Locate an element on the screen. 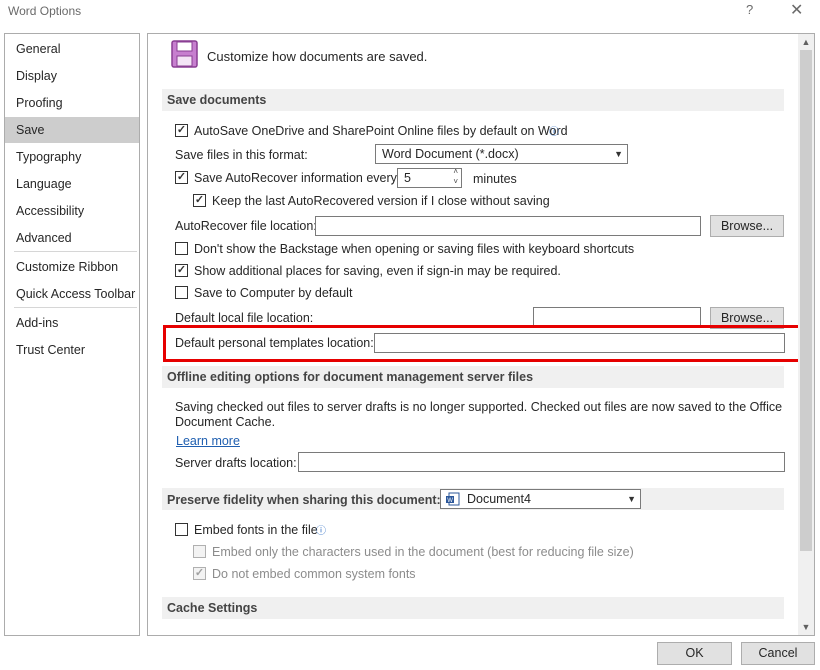  cancel-button: Cancel is located at coordinates (778, 653).